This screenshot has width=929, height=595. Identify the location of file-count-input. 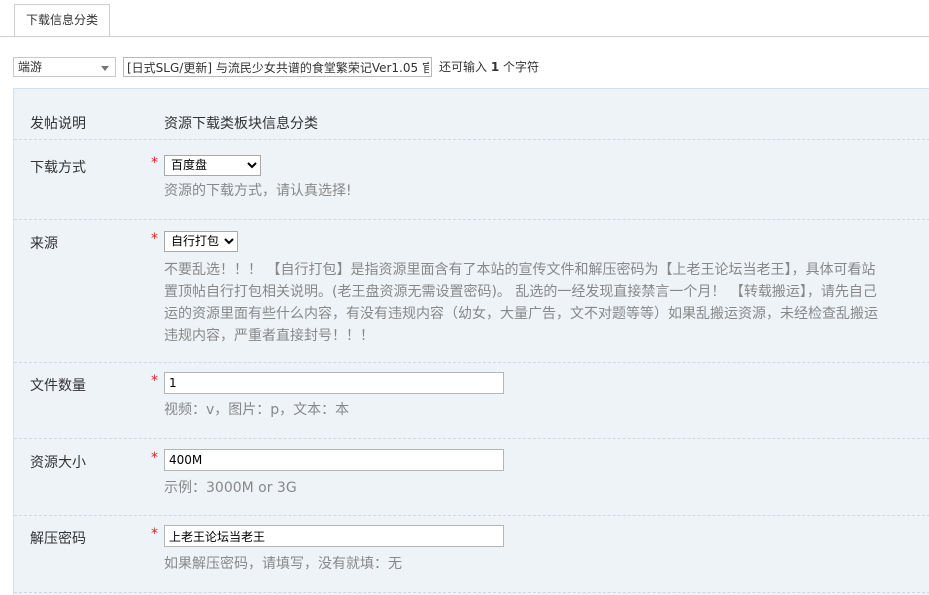
(334, 383).